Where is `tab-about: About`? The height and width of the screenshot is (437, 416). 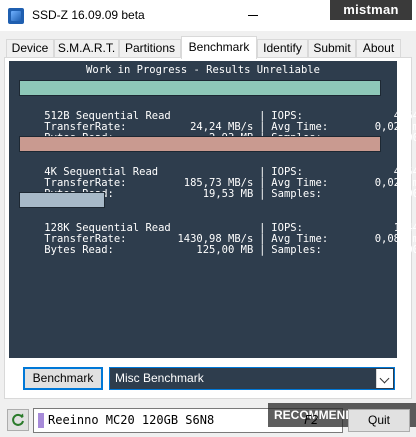 tab-about: About is located at coordinates (378, 48).